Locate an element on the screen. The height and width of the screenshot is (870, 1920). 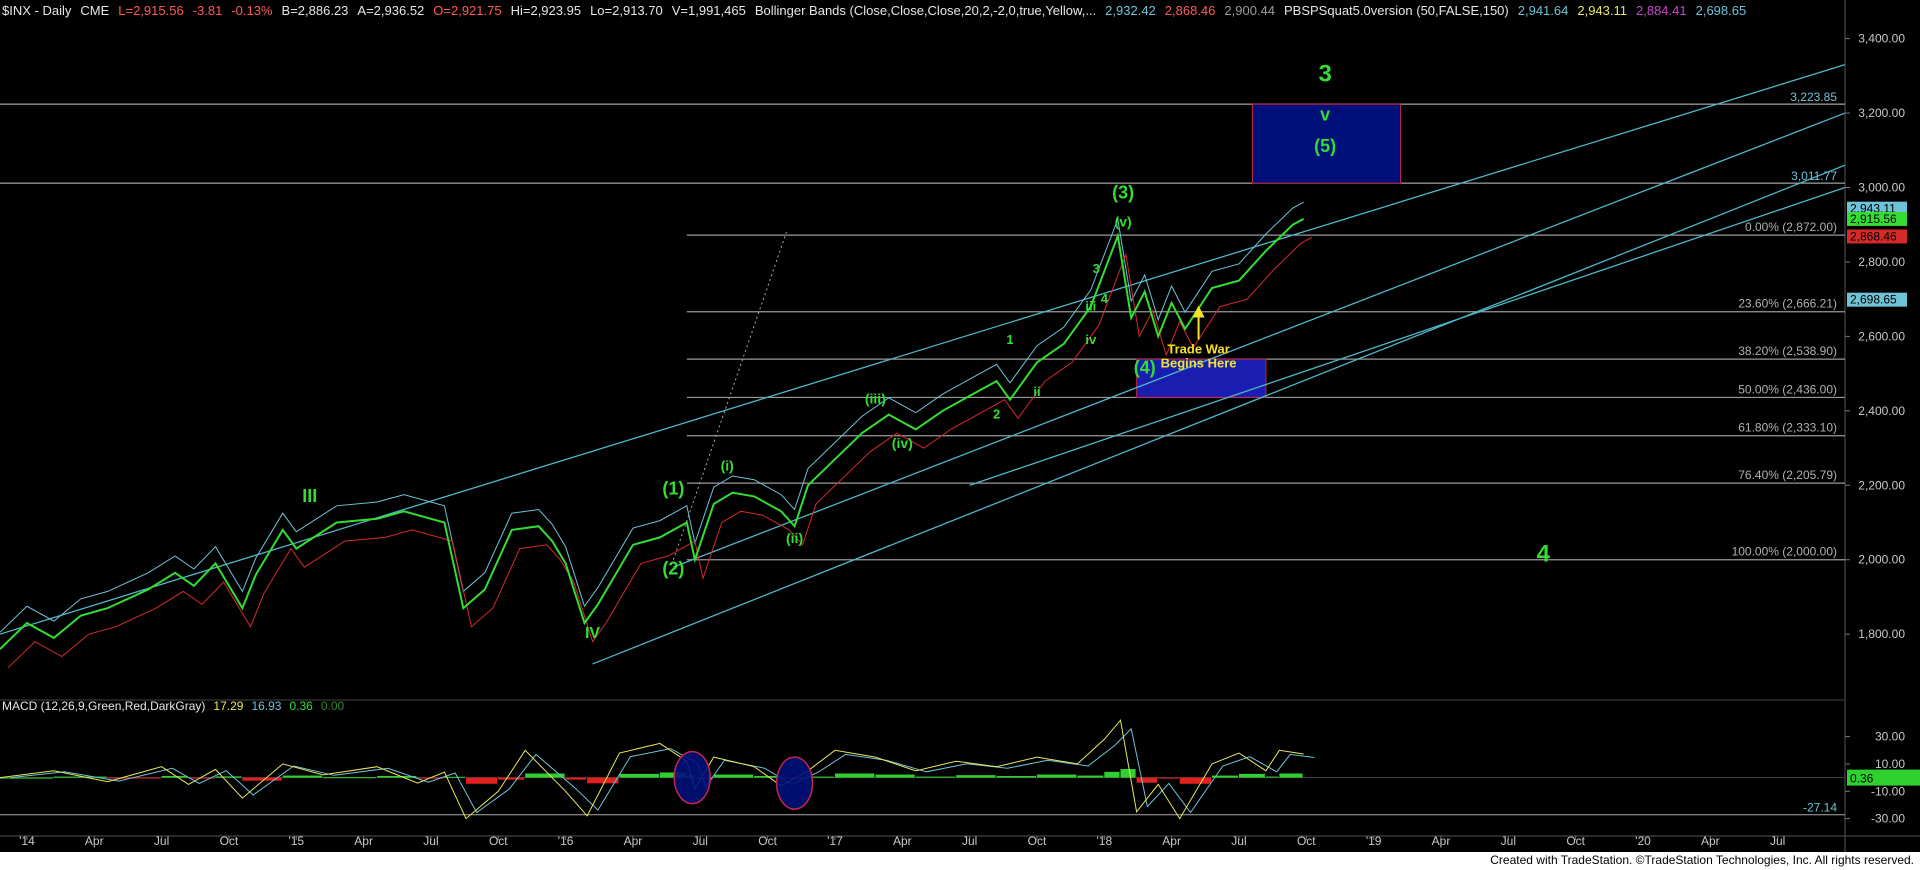
fib-label: 50.00% (2,436.00) is located at coordinates (1787, 389).